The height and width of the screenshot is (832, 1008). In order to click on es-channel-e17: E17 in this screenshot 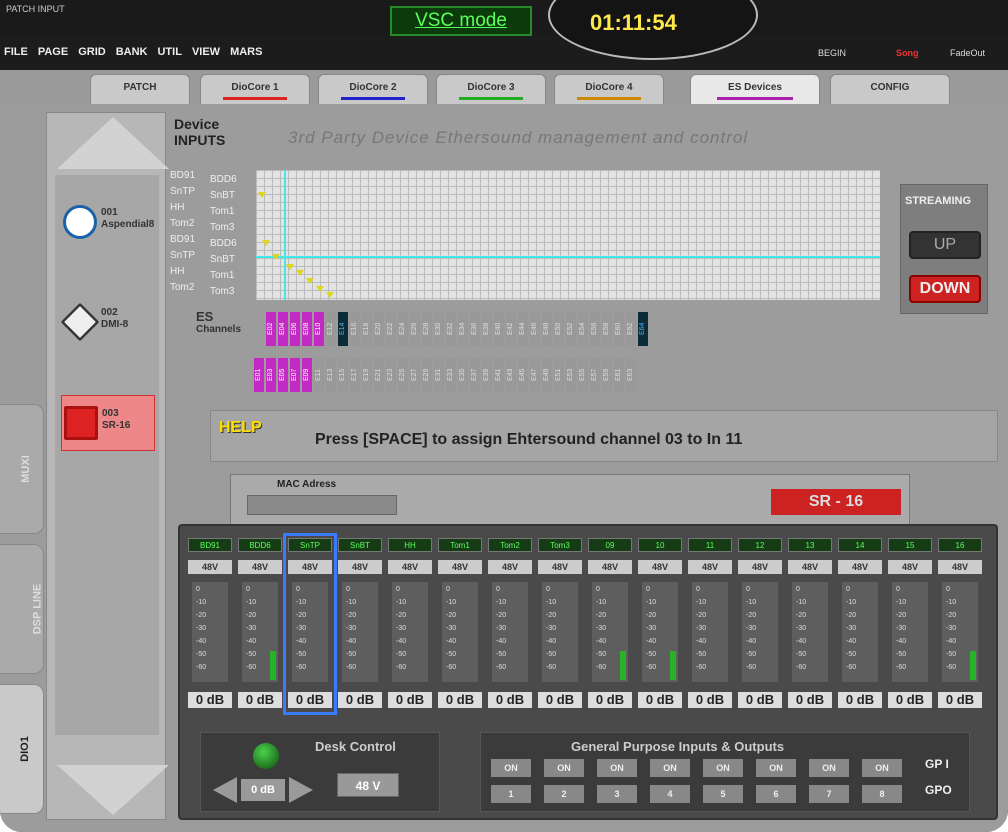, I will do `click(355, 375)`.